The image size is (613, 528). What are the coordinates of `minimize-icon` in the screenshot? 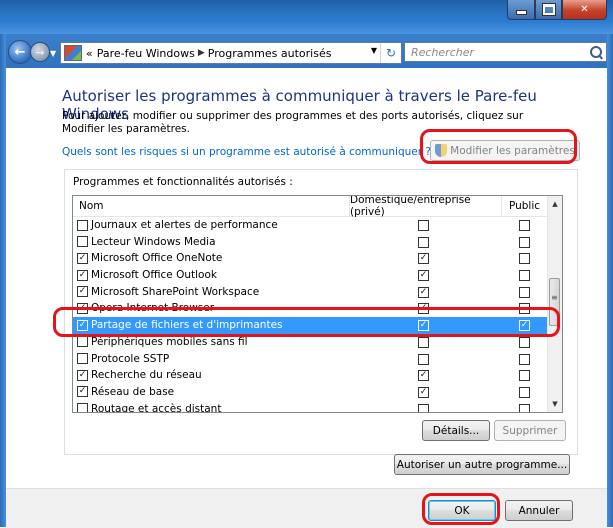 It's located at (521, 12).